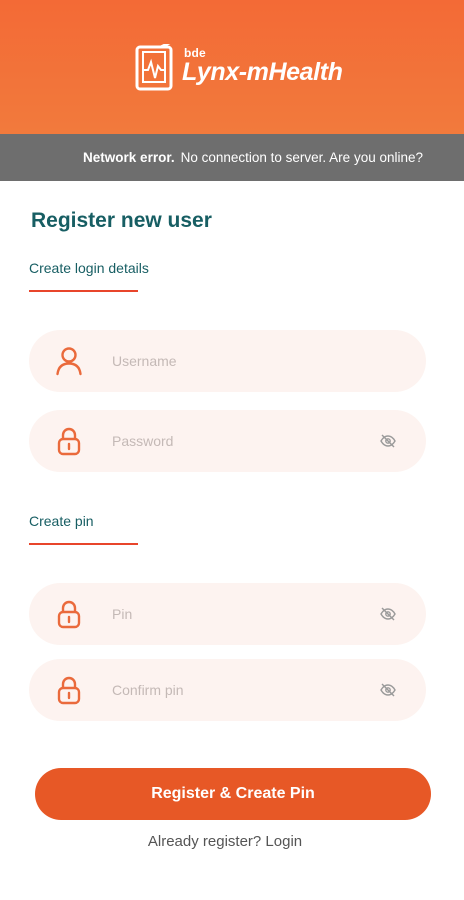  I want to click on app-header: bde Lynx-mHealth, so click(232, 67).